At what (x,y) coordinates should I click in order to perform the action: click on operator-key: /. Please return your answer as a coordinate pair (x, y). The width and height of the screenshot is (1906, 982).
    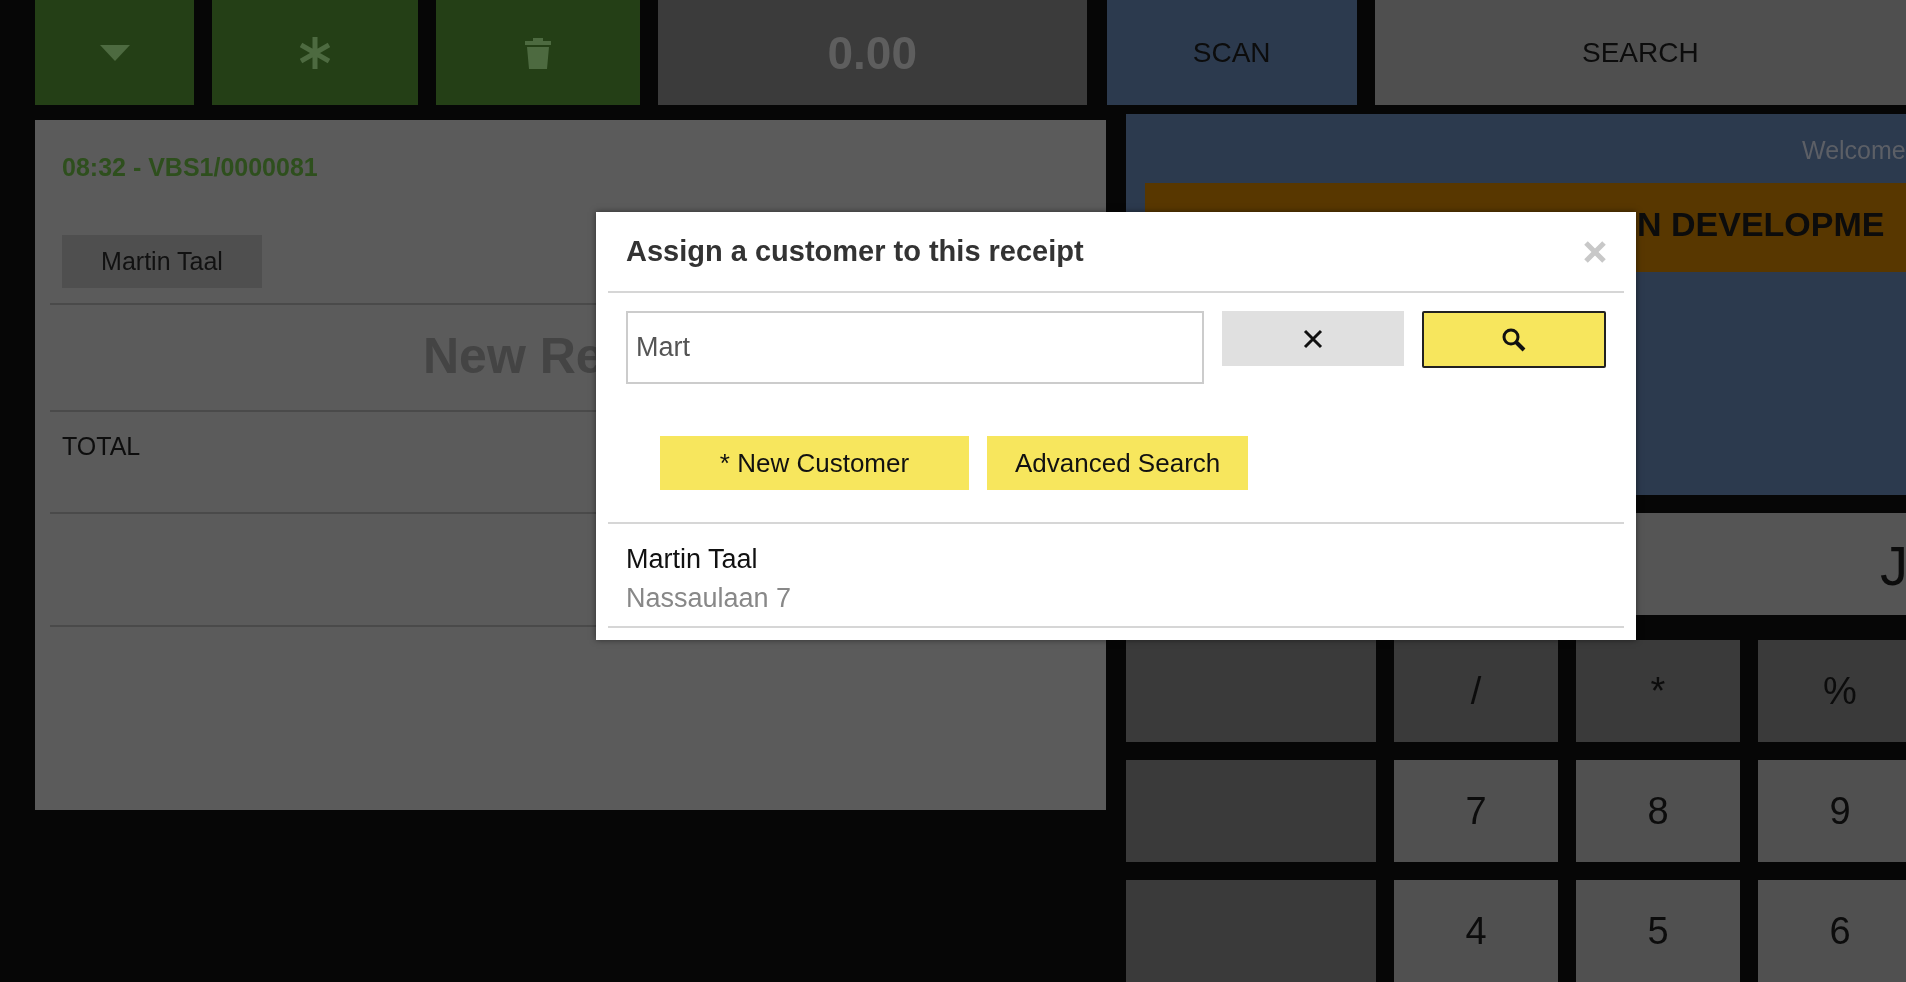
    Looking at the image, I should click on (1476, 691).